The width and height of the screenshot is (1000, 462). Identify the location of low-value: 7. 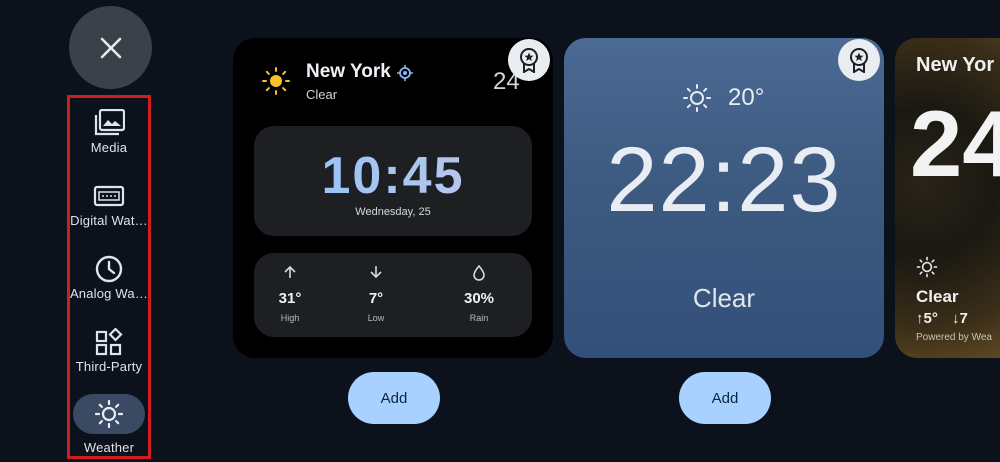
(963, 318).